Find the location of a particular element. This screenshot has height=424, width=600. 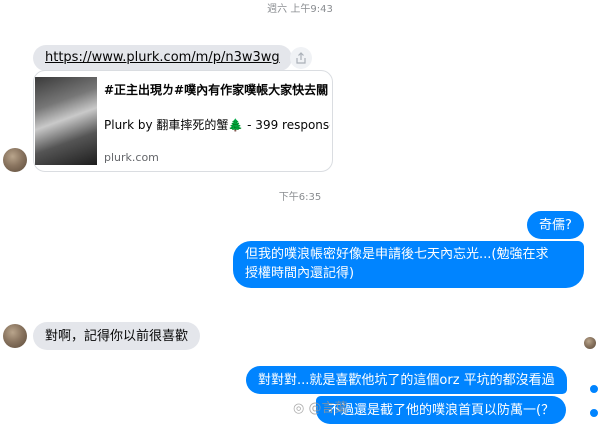

outgoing-message: 但我的噗浪帳密好像是申請後七天內忘光...(勉強在求 授權時間內還記得) is located at coordinates (408, 264).